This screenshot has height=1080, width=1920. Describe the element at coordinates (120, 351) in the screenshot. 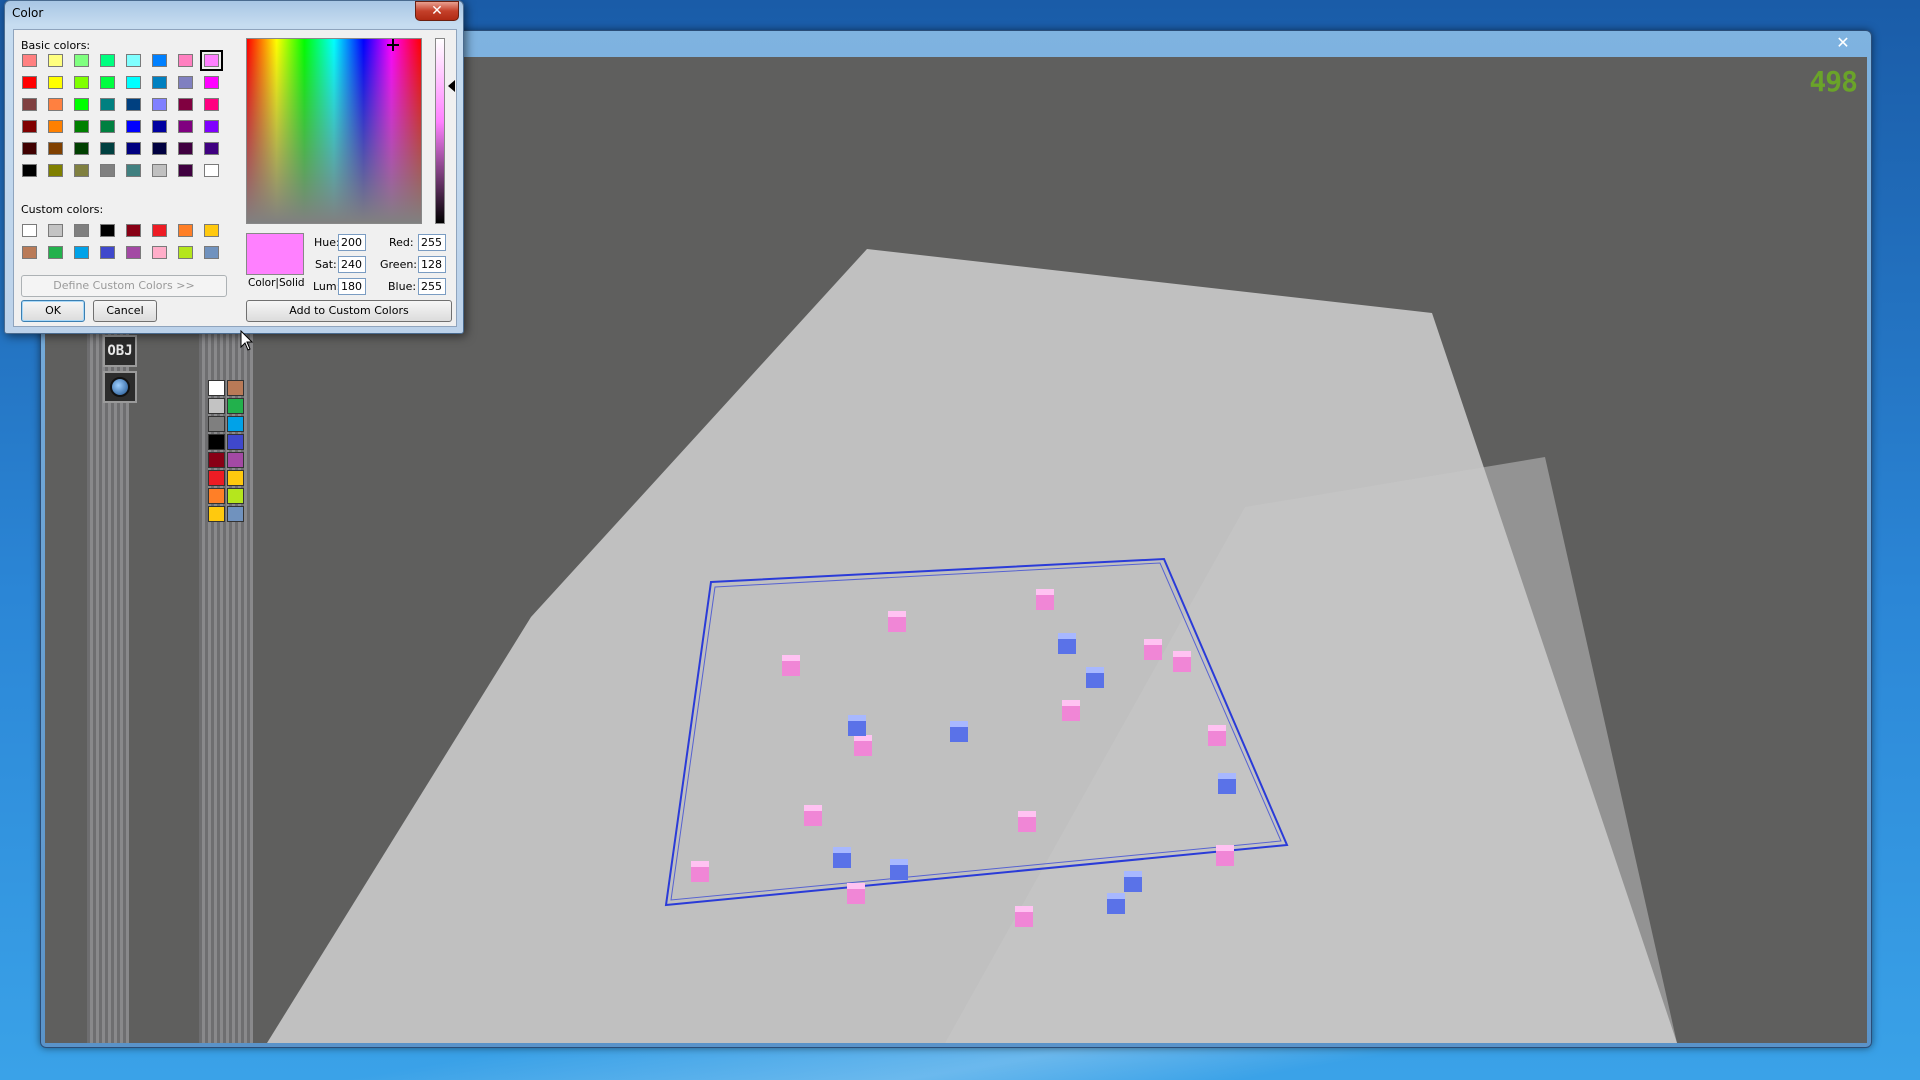

I see `object-tool-button: OBJ` at that location.